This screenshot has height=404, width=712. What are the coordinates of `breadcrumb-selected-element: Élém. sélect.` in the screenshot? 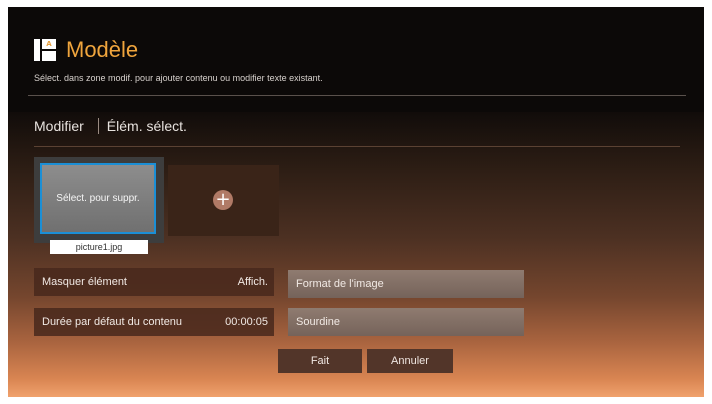 It's located at (146, 126).